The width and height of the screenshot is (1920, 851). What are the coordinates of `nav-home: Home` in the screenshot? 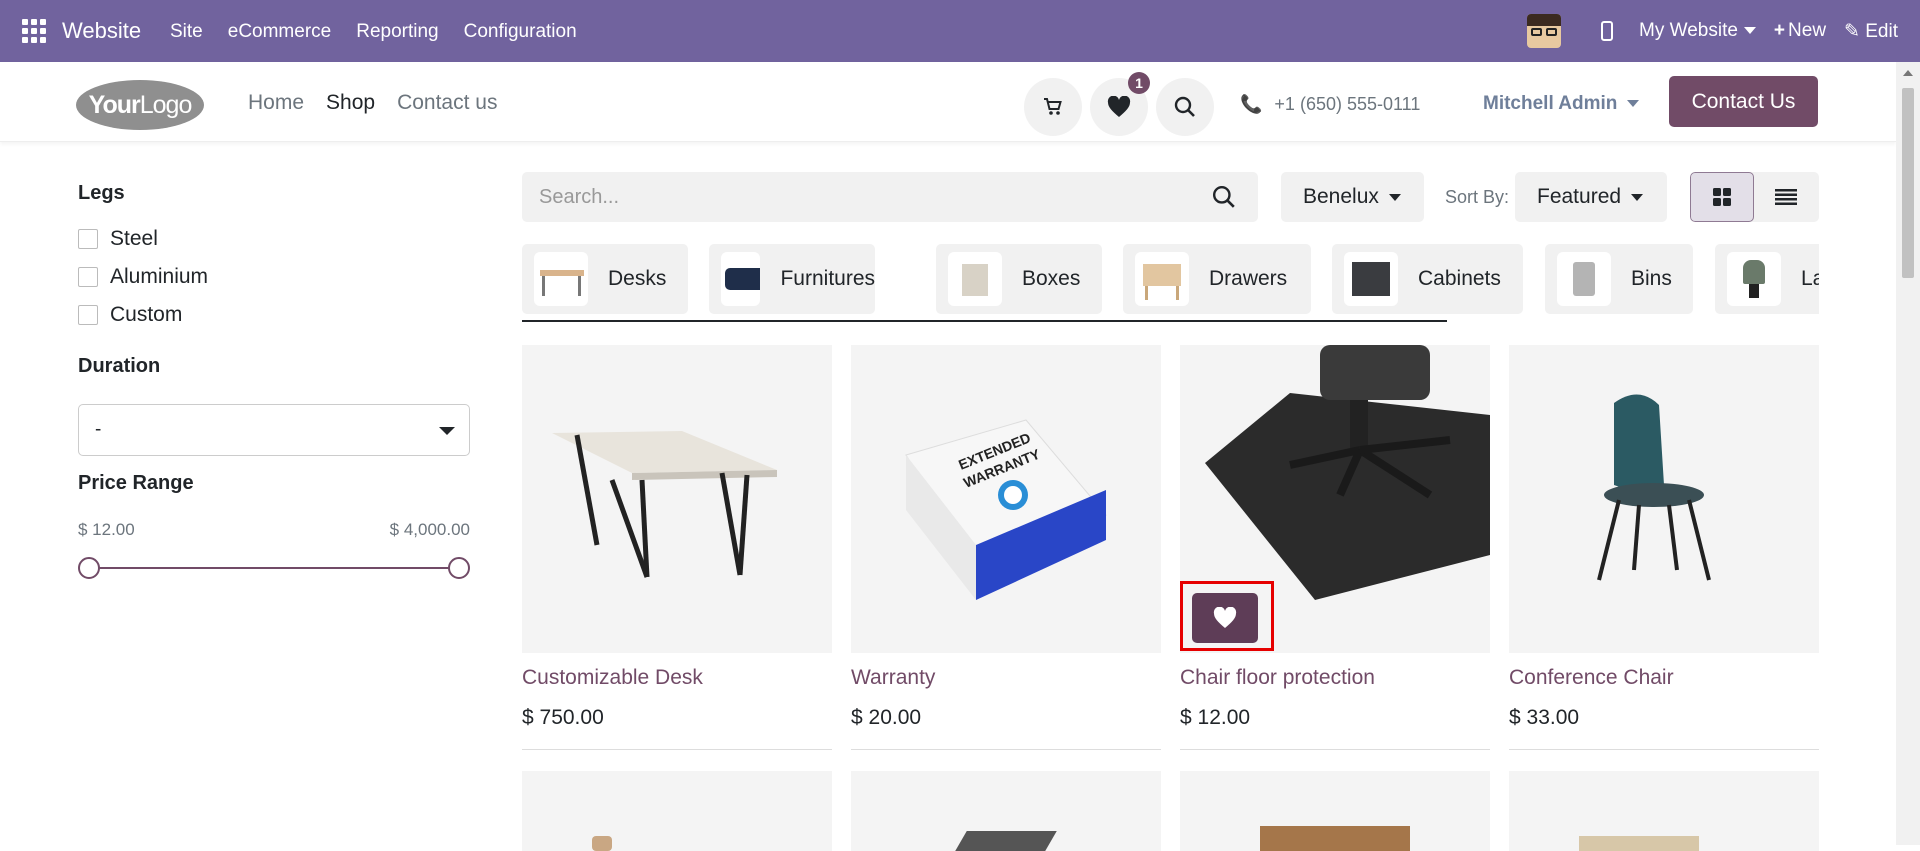 It's located at (276, 103).